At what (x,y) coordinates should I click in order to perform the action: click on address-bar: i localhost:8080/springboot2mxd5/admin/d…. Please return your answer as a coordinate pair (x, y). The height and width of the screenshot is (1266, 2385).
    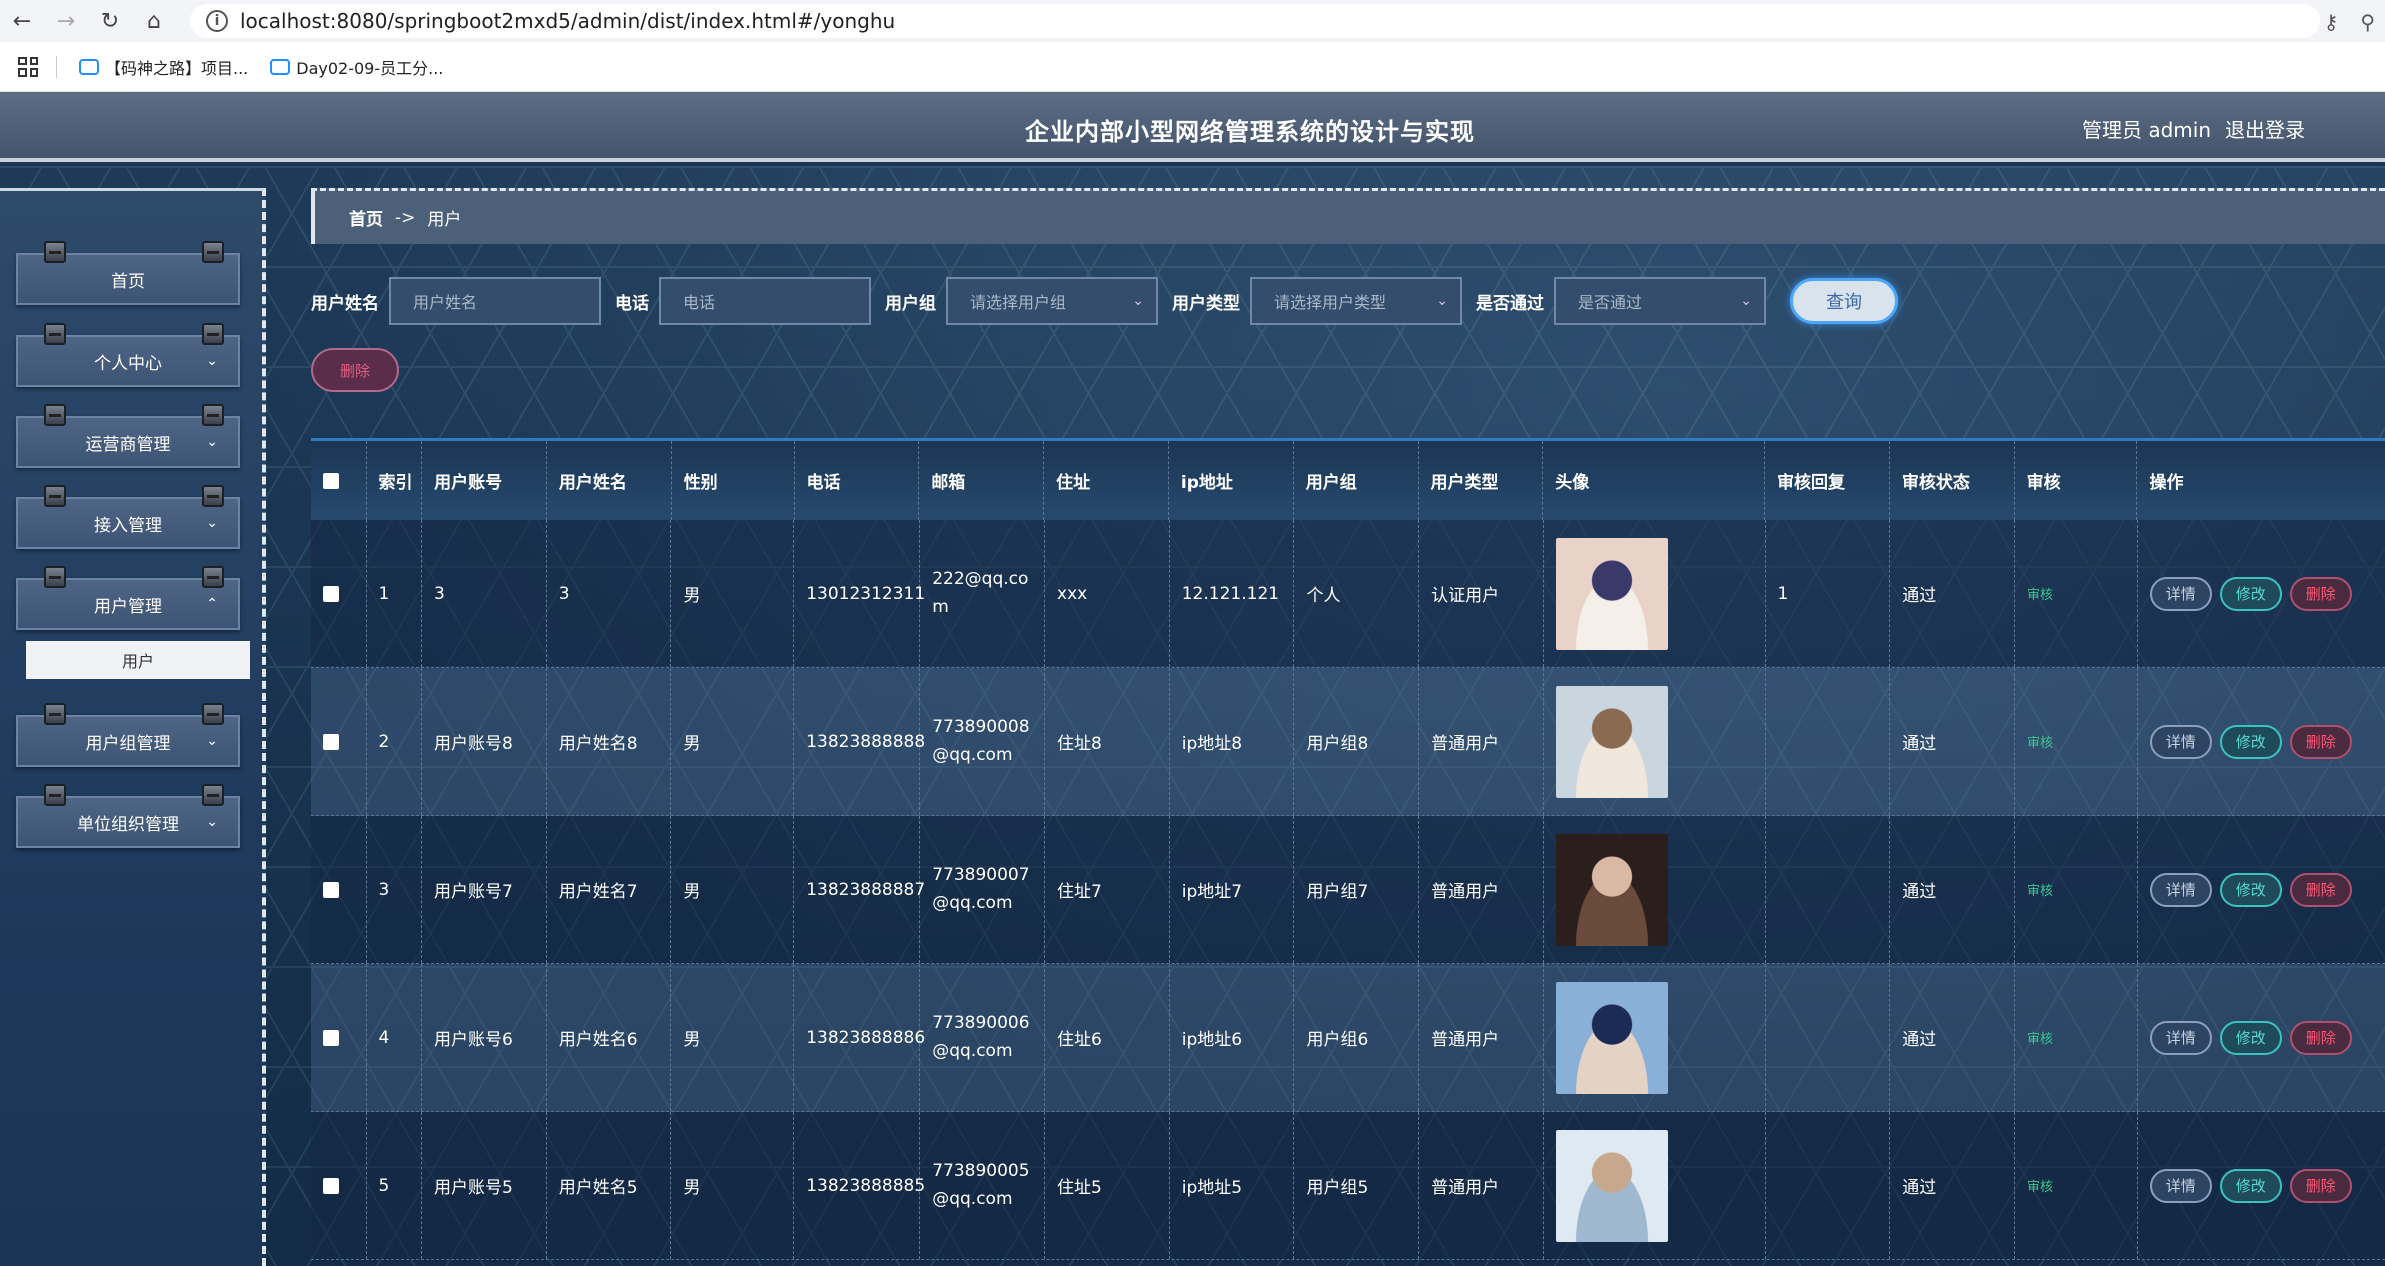
    Looking at the image, I should click on (1255, 21).